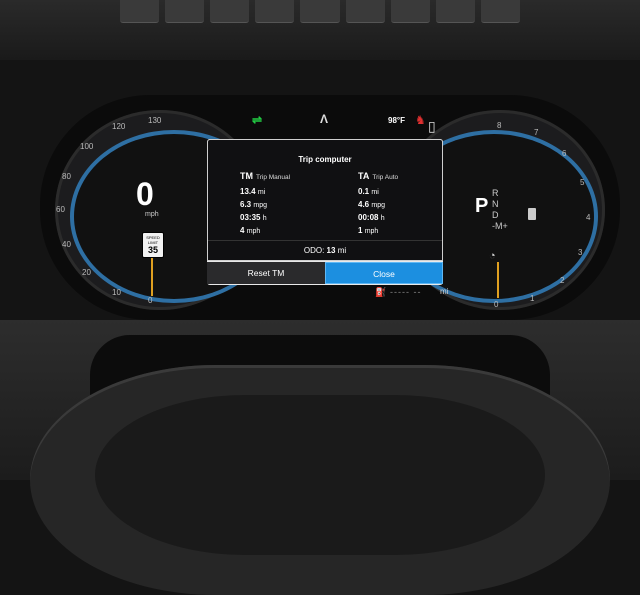 Image resolution: width=640 pixels, height=595 pixels. Describe the element at coordinates (248, 191) in the screenshot. I see `value: 13.4` at that location.